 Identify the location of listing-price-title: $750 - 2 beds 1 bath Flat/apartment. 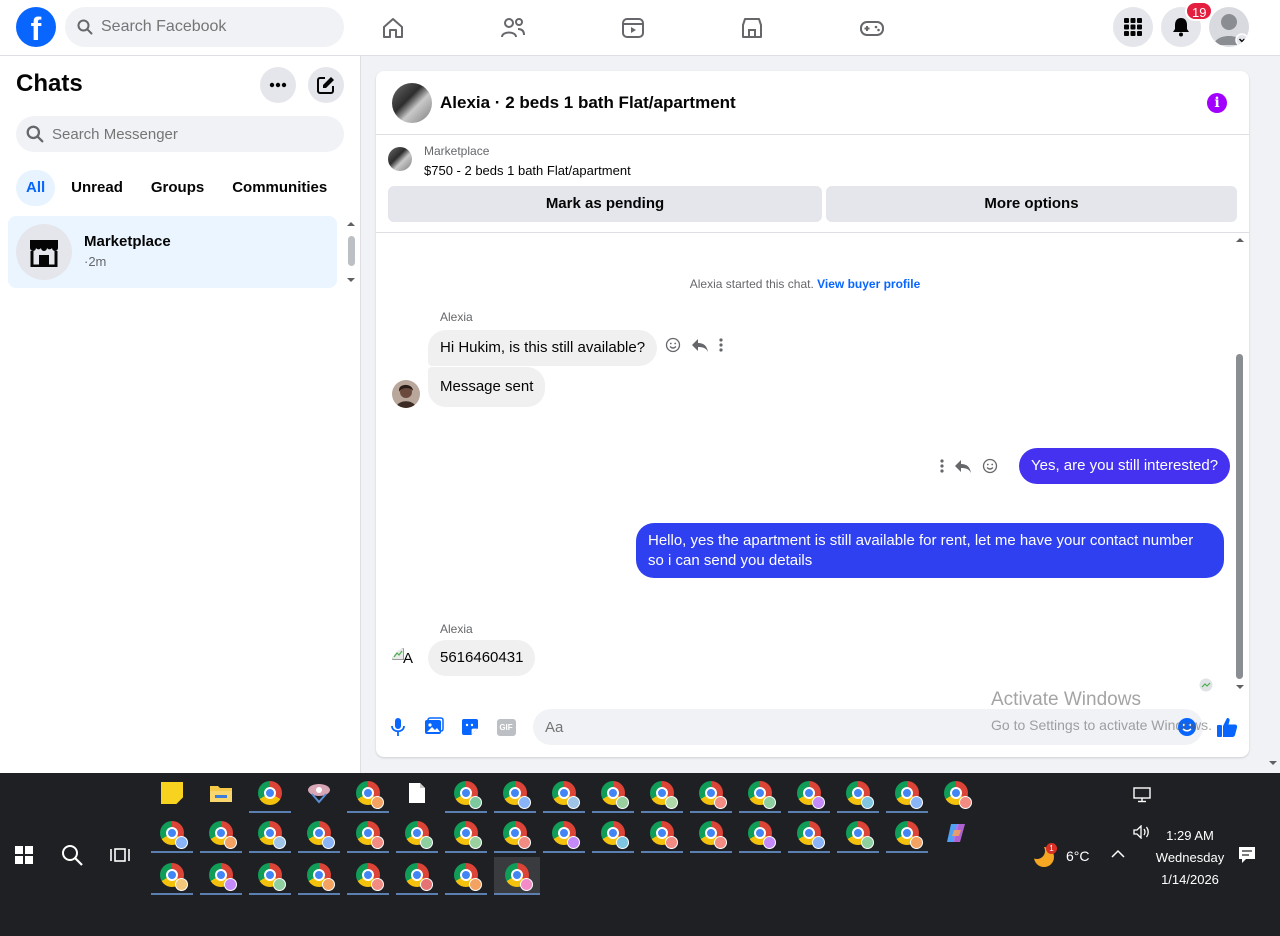
(527, 170).